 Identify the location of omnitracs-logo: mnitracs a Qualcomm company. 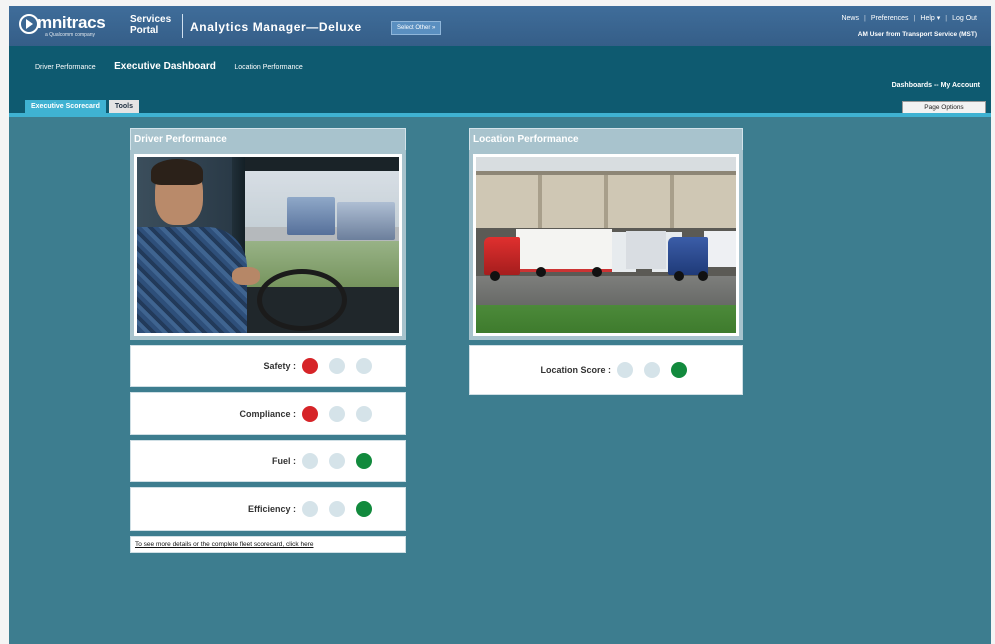
(71, 26).